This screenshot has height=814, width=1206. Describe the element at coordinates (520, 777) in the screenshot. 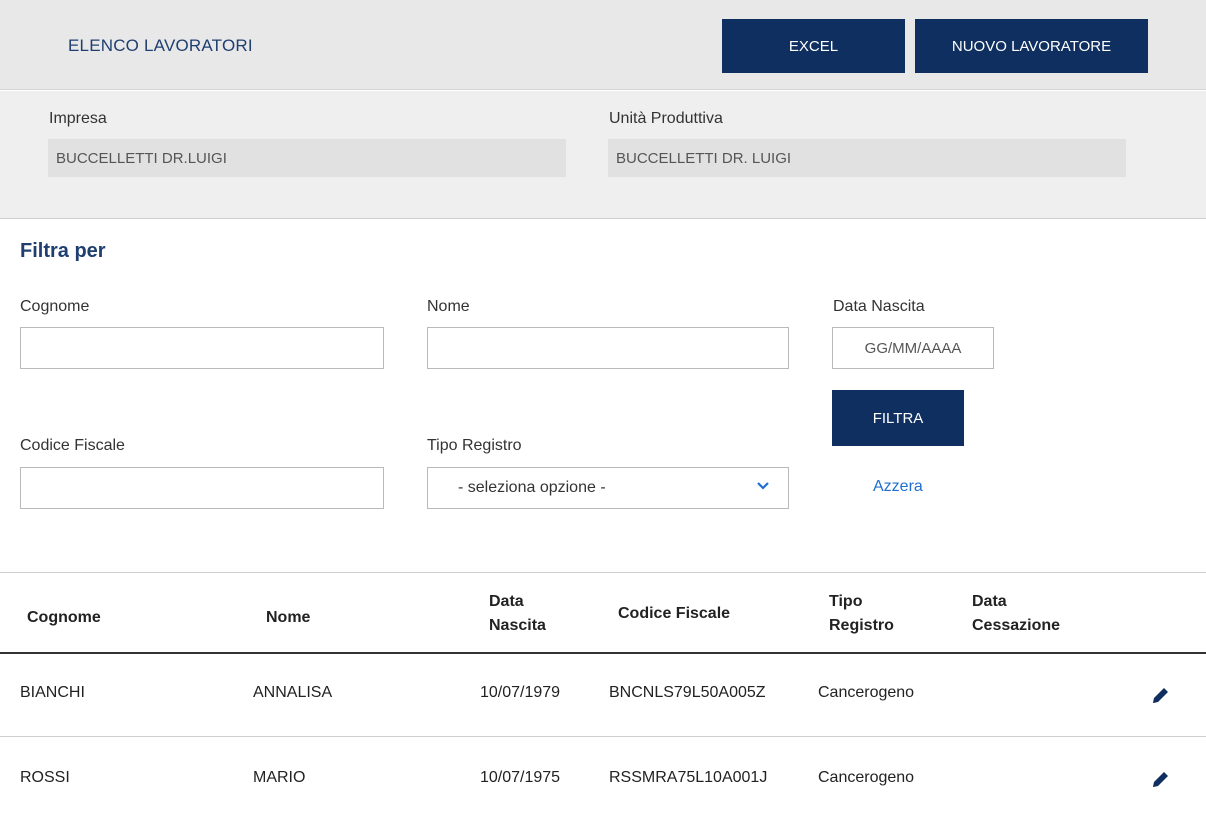

I see `cell-data-nascita: 10/07/1975` at that location.